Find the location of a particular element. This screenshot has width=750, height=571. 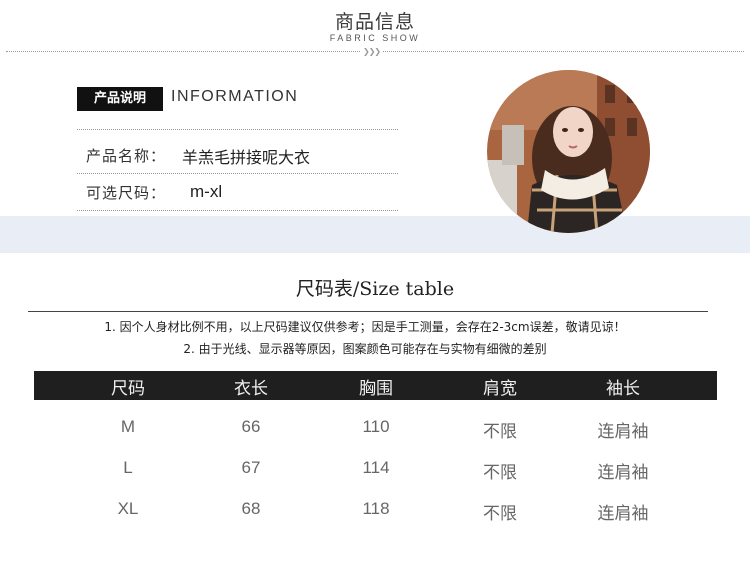

table-cell: 68 is located at coordinates (251, 508).